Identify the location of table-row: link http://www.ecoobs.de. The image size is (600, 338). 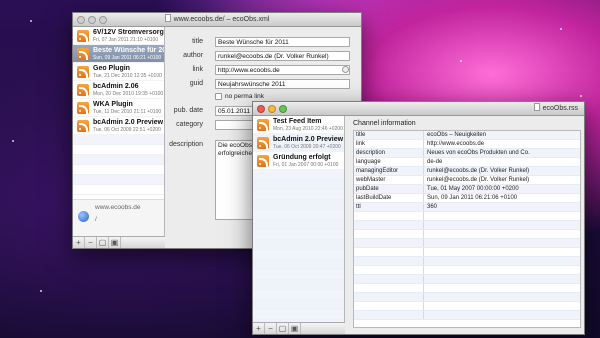
(467, 144).